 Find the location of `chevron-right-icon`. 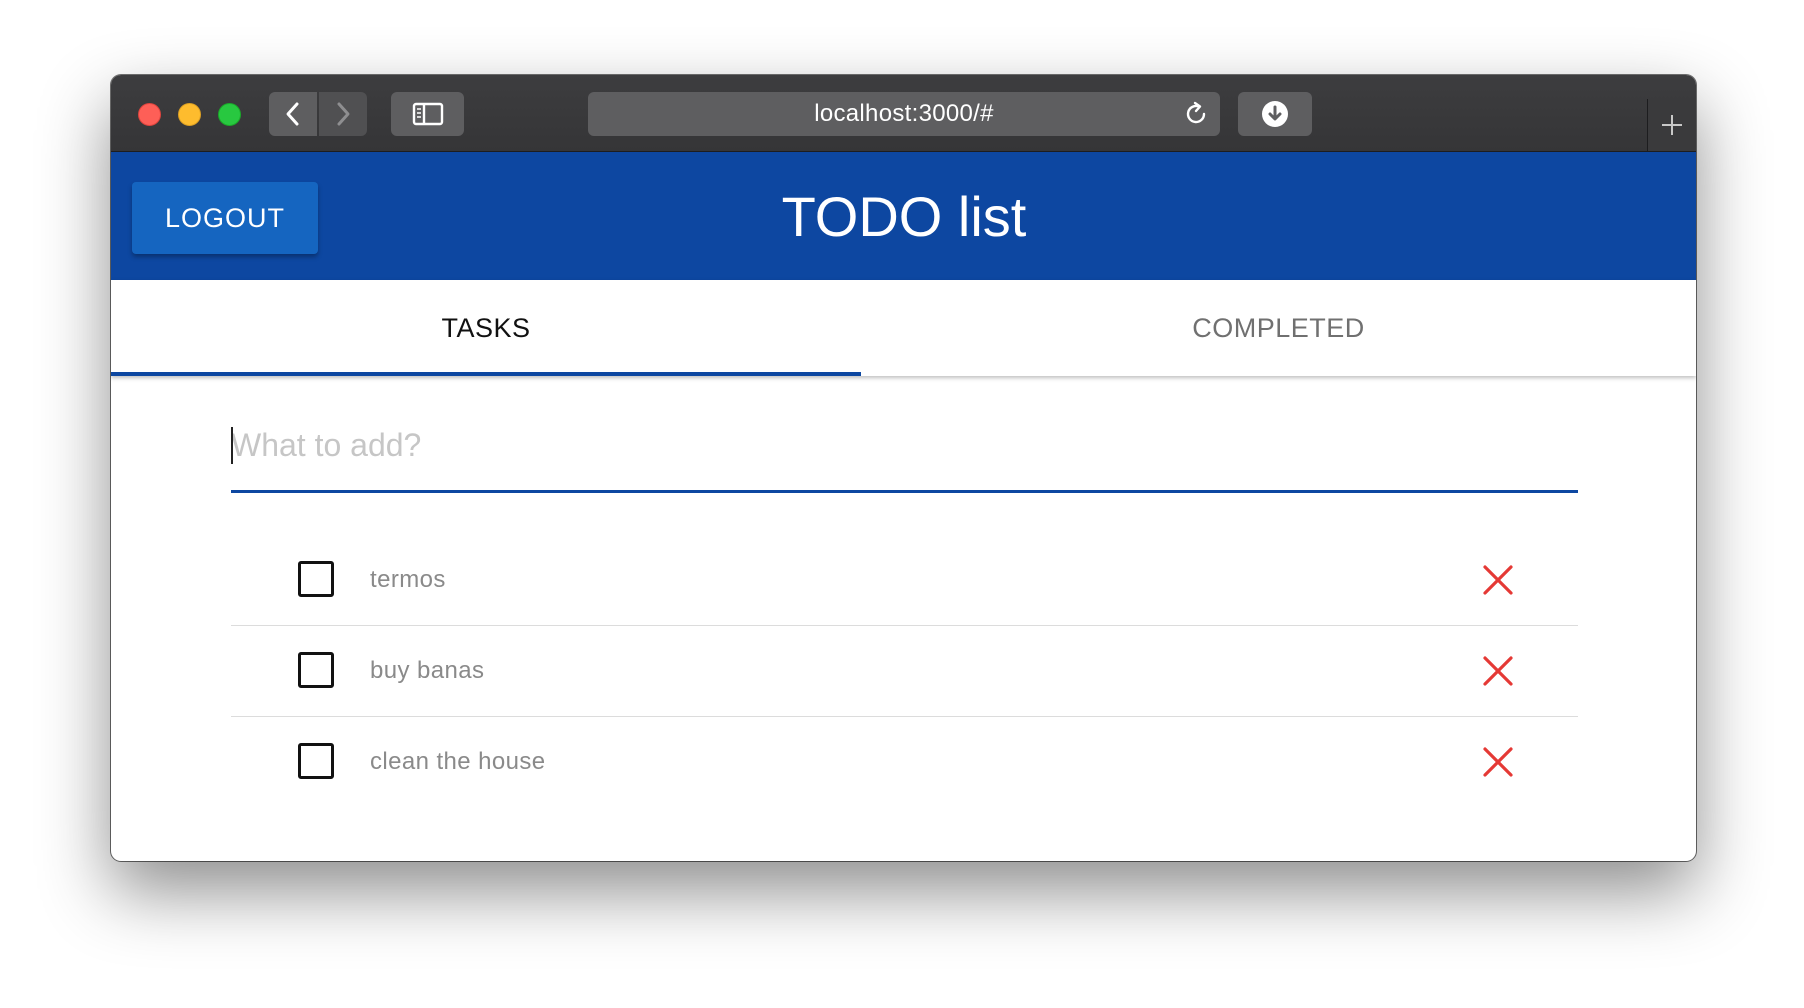

chevron-right-icon is located at coordinates (343, 114).